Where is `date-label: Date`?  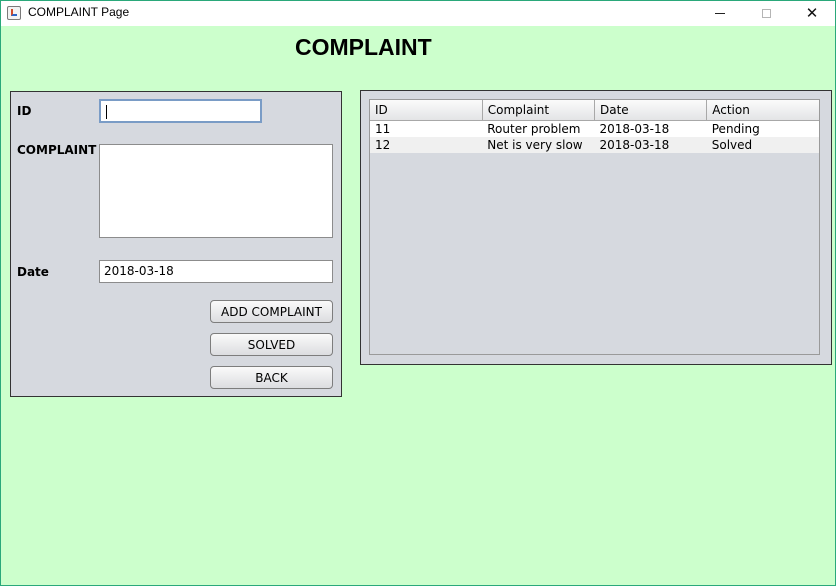
date-label: Date is located at coordinates (33, 272).